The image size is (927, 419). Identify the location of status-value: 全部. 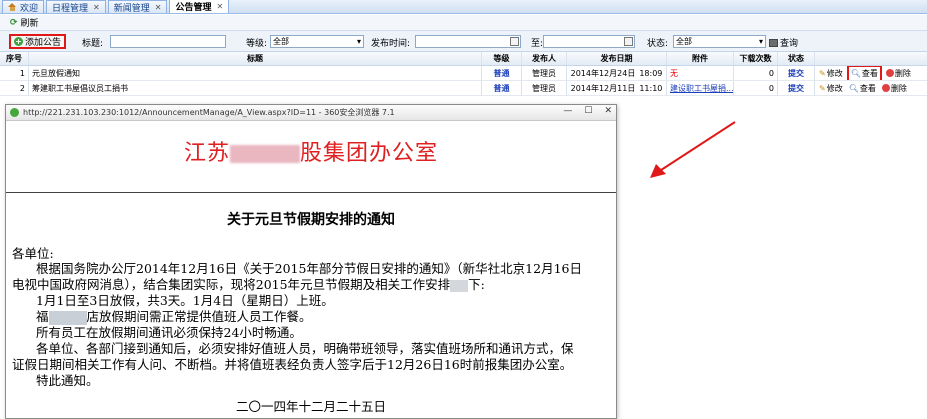
(684, 41).